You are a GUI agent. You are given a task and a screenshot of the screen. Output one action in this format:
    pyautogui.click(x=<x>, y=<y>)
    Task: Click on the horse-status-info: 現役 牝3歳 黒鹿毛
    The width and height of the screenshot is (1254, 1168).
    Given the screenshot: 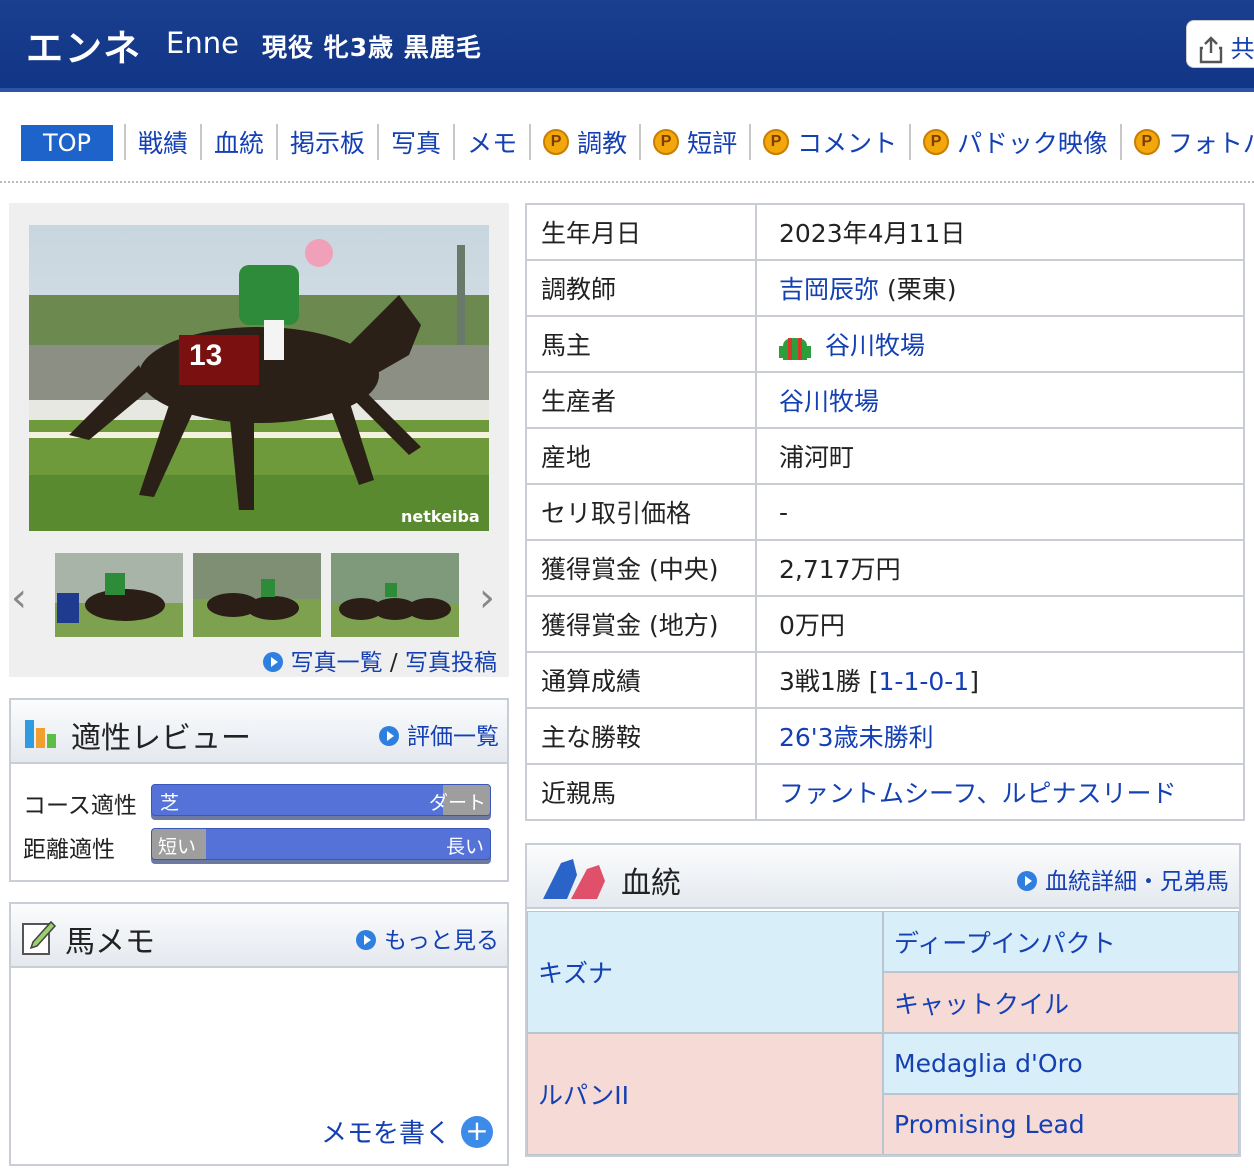 What is the action you would take?
    pyautogui.click(x=372, y=47)
    